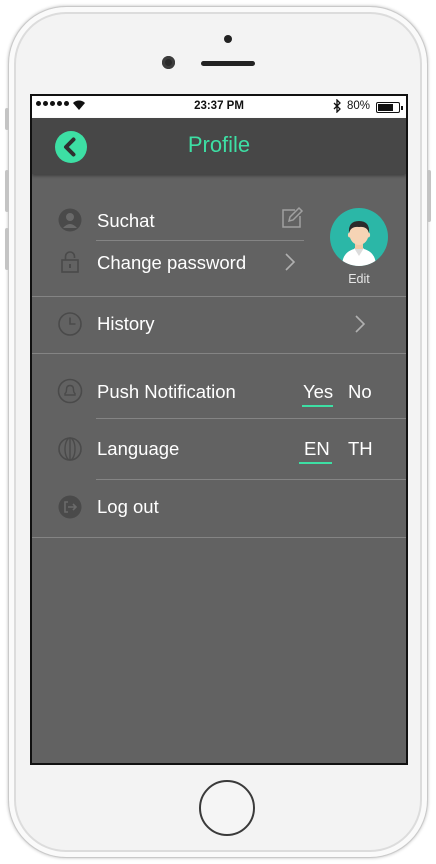 This screenshot has width=436, height=864. What do you see at coordinates (359, 243) in the screenshot?
I see `user-avatar-icon` at bounding box center [359, 243].